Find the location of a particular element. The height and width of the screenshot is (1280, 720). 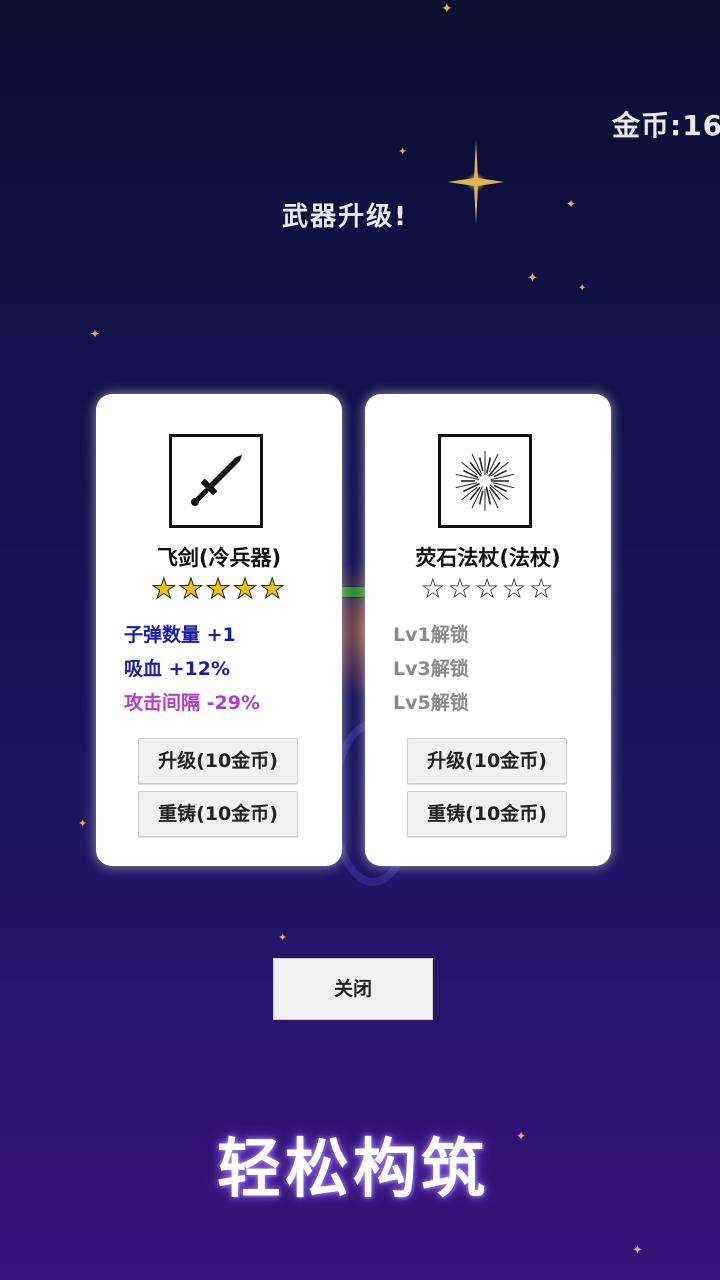

dialog-title: 武器升级! is located at coordinates (345, 217).